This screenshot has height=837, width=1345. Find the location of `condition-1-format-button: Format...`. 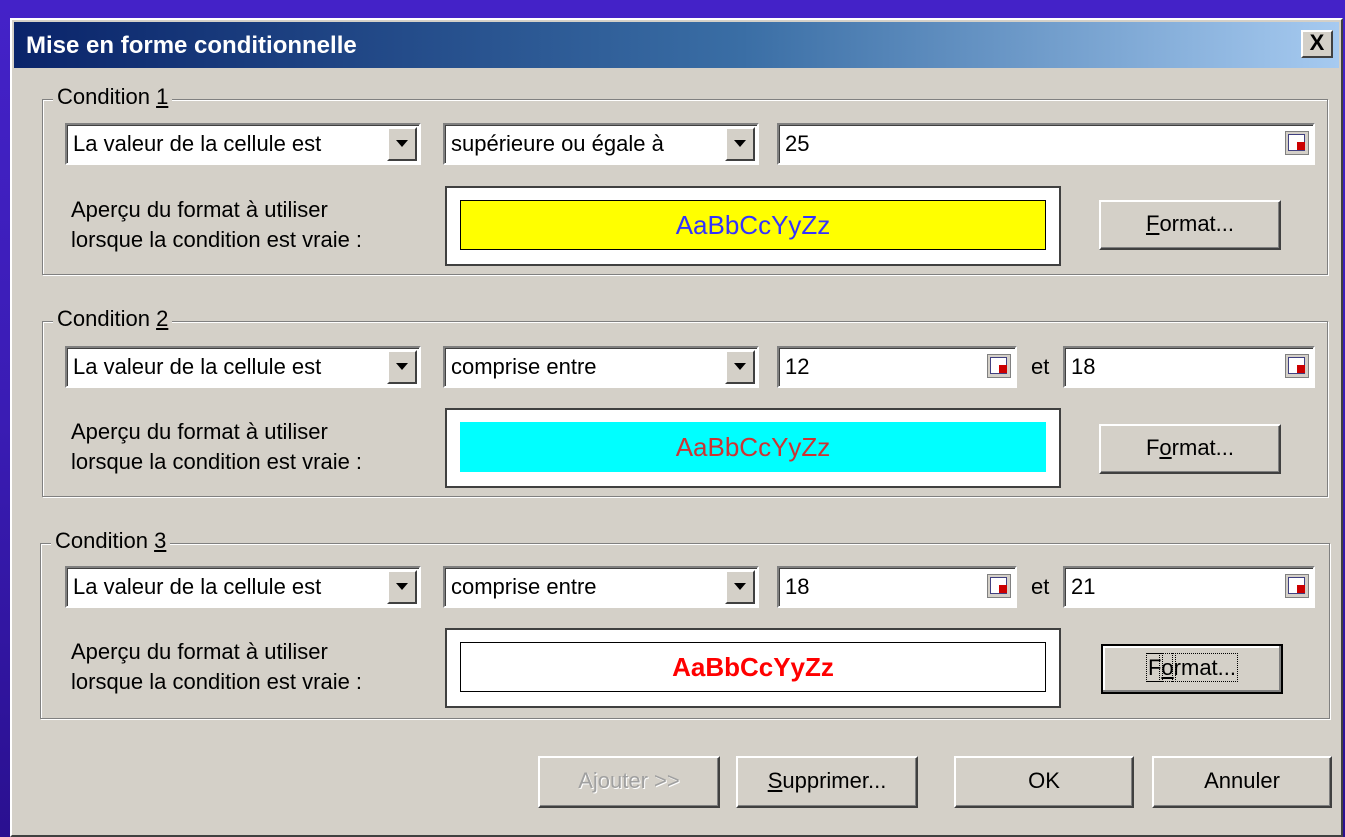

condition-1-format-button: Format... is located at coordinates (1190, 225).